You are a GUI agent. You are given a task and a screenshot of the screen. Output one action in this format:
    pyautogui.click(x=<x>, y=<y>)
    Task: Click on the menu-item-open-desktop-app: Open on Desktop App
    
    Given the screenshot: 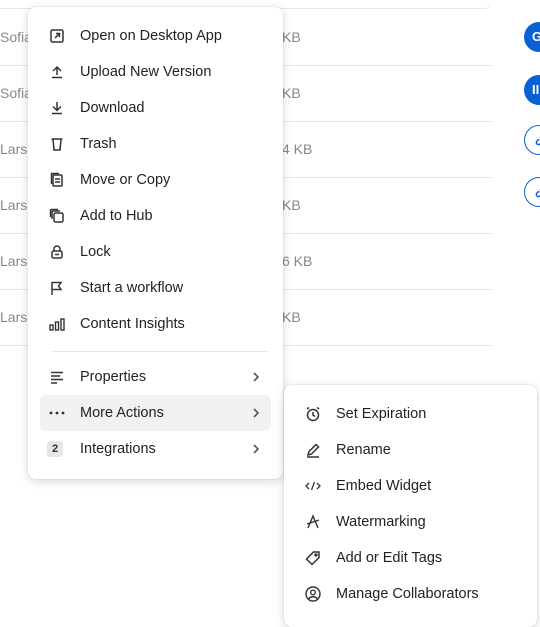 What is the action you would take?
    pyautogui.click(x=155, y=36)
    